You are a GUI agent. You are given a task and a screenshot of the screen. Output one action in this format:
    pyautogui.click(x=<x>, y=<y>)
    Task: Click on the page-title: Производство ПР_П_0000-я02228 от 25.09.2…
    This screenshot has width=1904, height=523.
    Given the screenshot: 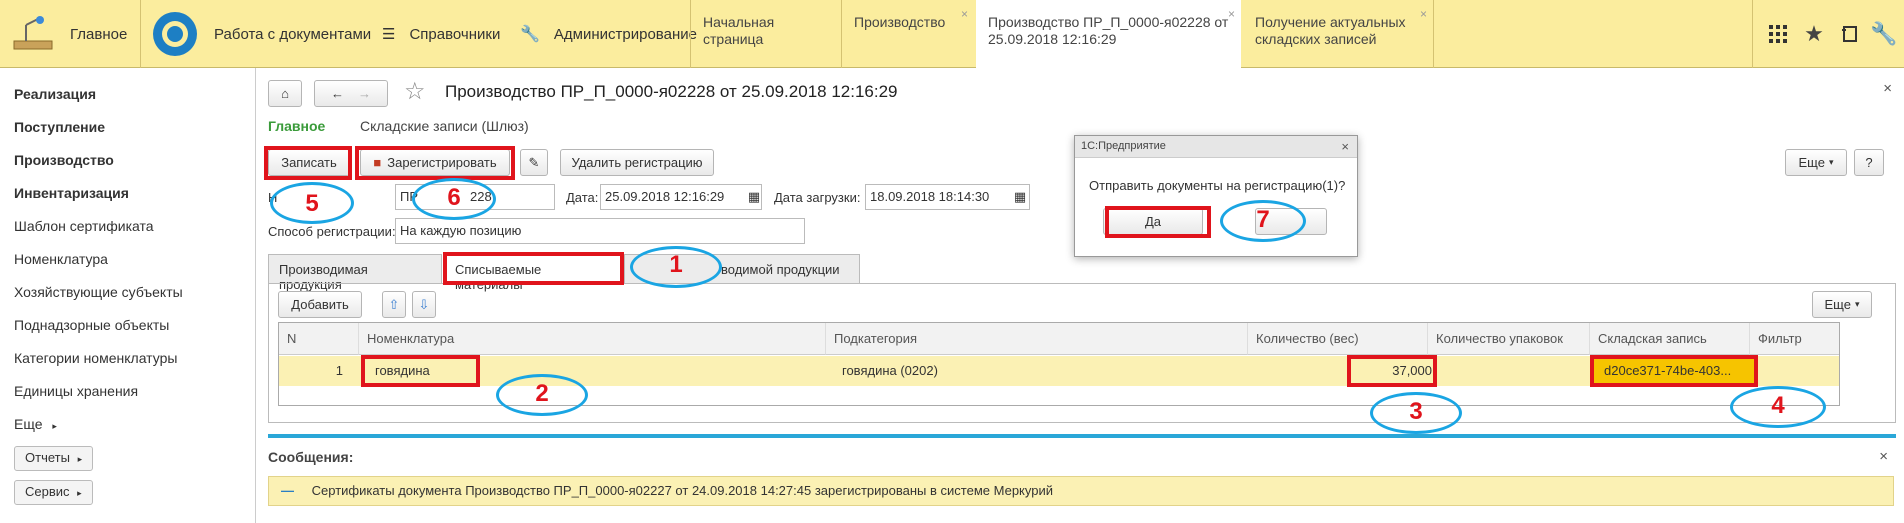 What is the action you would take?
    pyautogui.click(x=671, y=91)
    